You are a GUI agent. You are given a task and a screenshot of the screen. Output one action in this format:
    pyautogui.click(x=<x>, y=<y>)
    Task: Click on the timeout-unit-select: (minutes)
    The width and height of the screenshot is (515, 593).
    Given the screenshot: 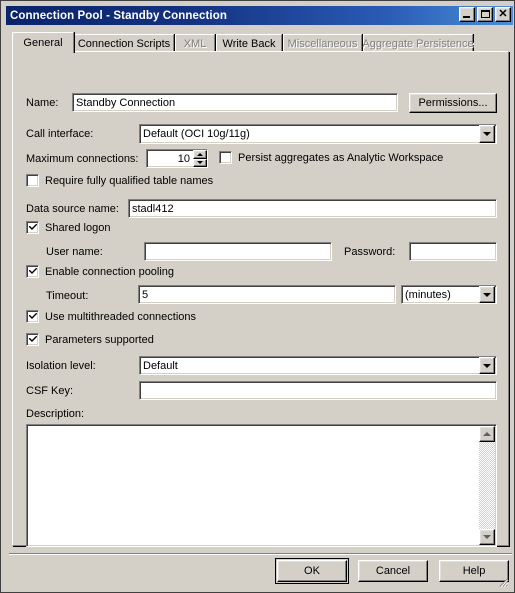 What is the action you would take?
    pyautogui.click(x=449, y=294)
    